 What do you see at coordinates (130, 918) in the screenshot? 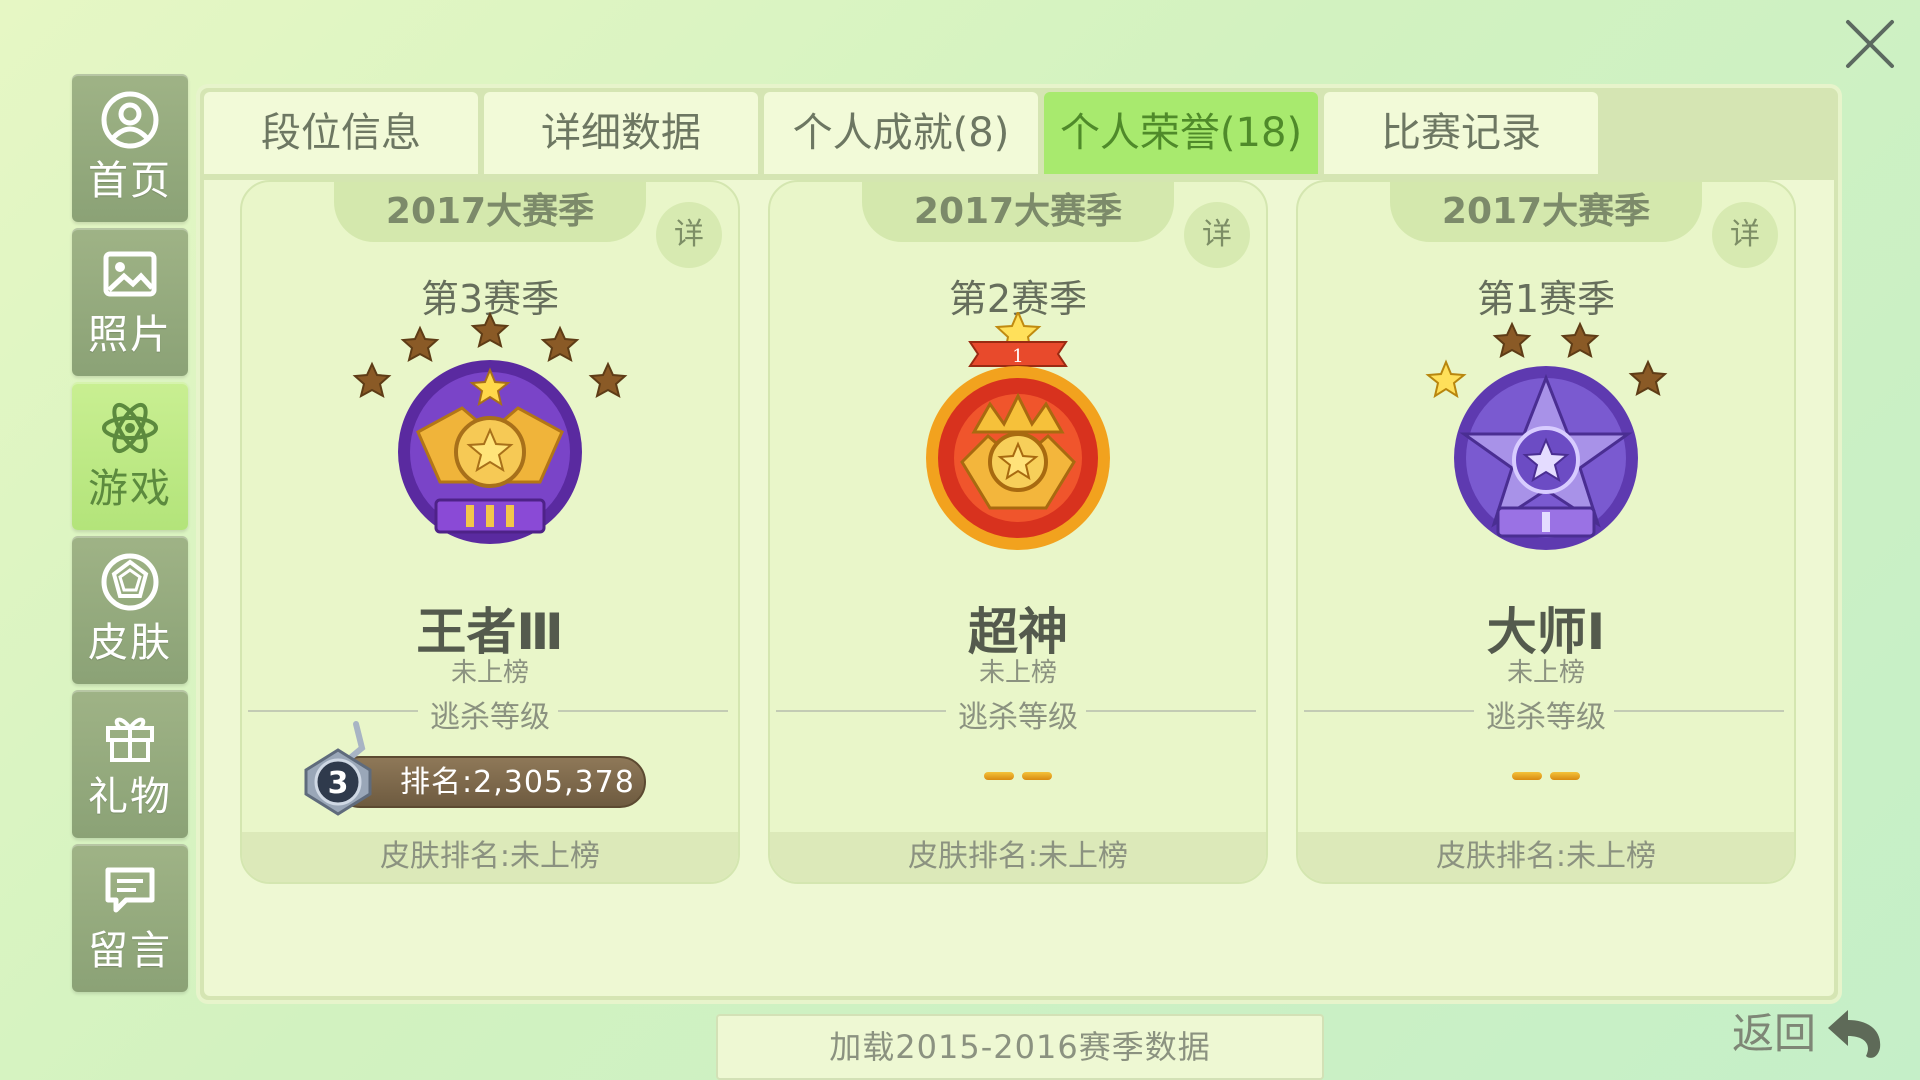
I see `sidebar-item-messages: 留言` at bounding box center [130, 918].